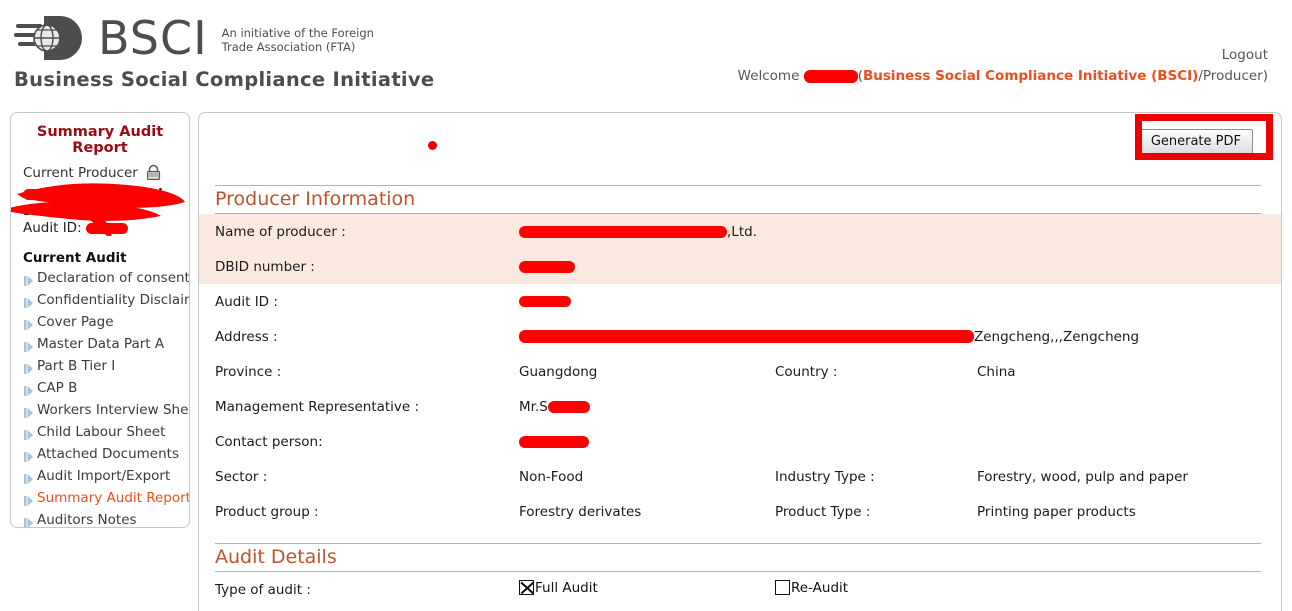 Image resolution: width=1292 pixels, height=611 pixels. I want to click on audit-details-heading: Audit Details, so click(738, 557).